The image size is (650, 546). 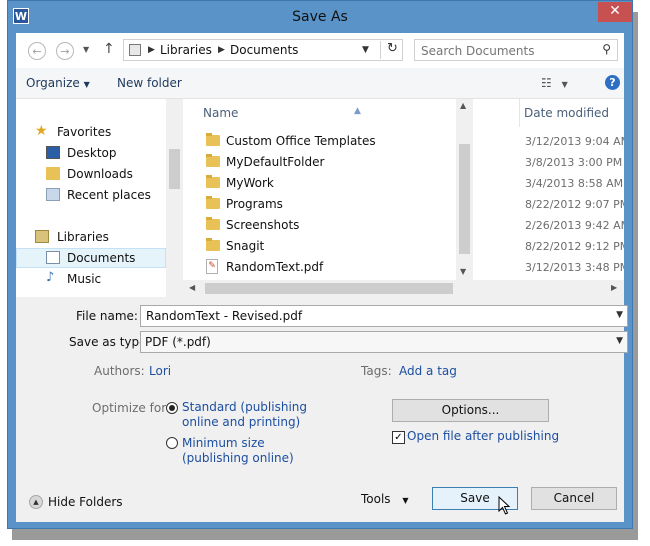 I want to click on file-row: ✎ RandomText.pdf 3/12/2013 3:48 PM, so click(x=403, y=267).